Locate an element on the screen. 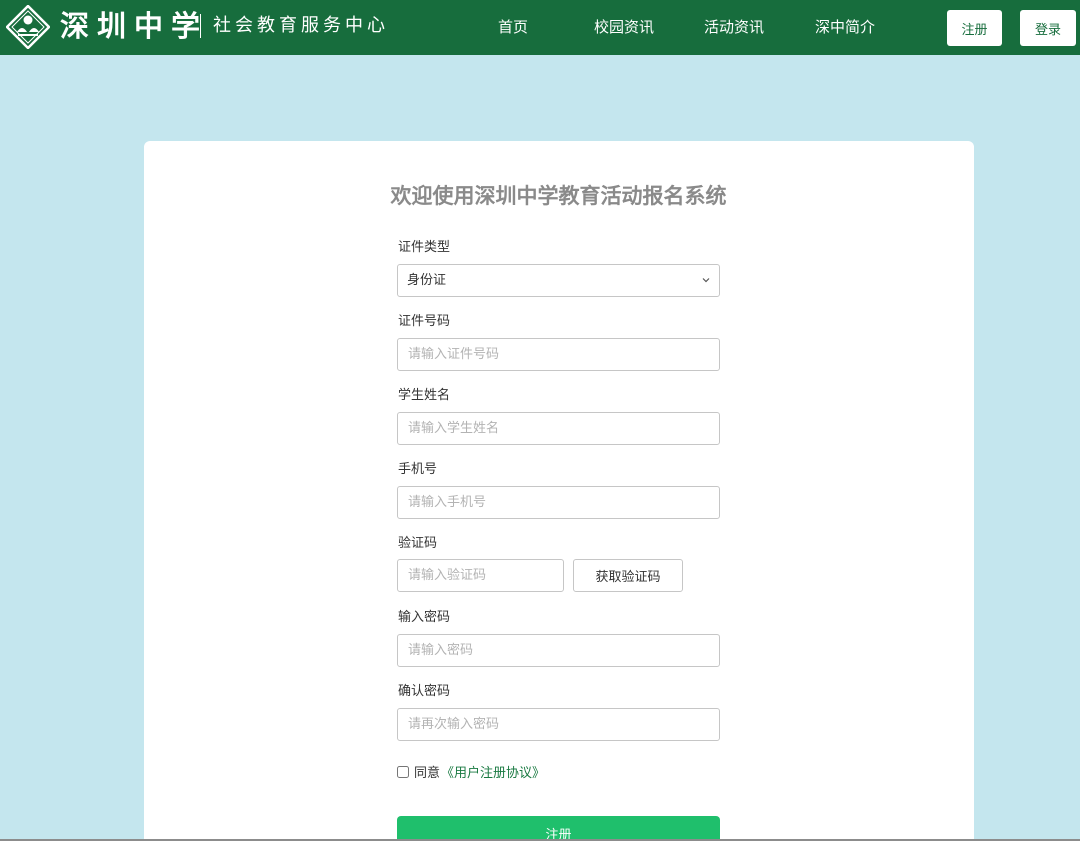 This screenshot has width=1080, height=841. agree-text: 同意 is located at coordinates (427, 773).